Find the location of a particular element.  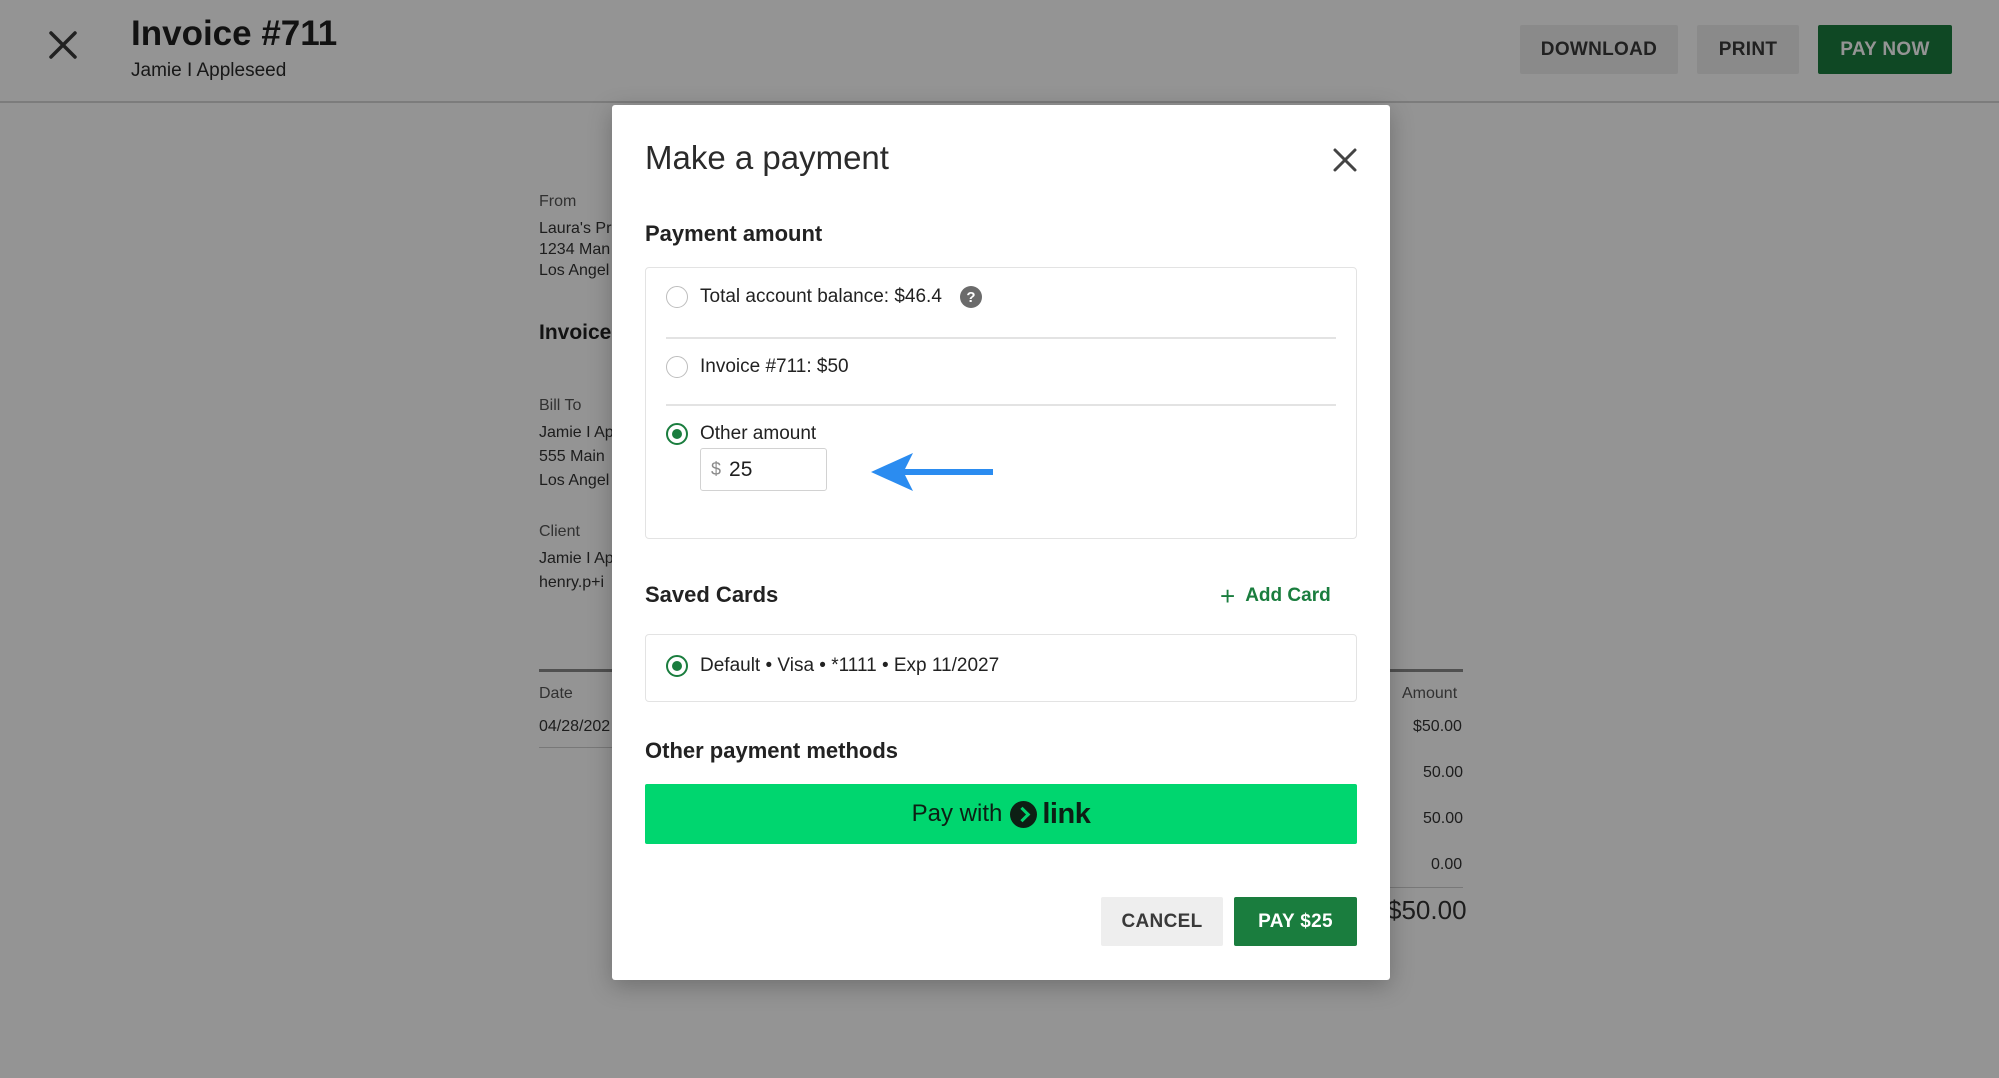

help-icon: ? is located at coordinates (970, 297).